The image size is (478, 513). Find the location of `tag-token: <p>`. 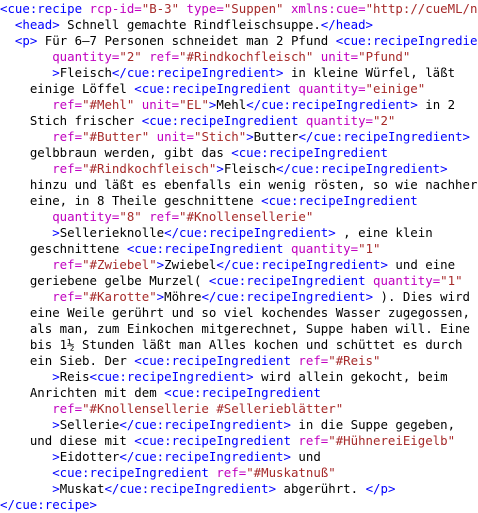

tag-token: <p> is located at coordinates (26, 40).